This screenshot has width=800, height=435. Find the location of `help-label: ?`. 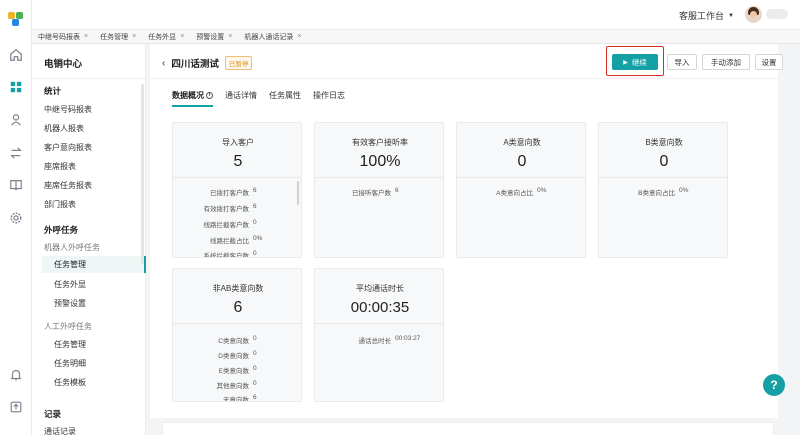

help-label: ? is located at coordinates (774, 385).